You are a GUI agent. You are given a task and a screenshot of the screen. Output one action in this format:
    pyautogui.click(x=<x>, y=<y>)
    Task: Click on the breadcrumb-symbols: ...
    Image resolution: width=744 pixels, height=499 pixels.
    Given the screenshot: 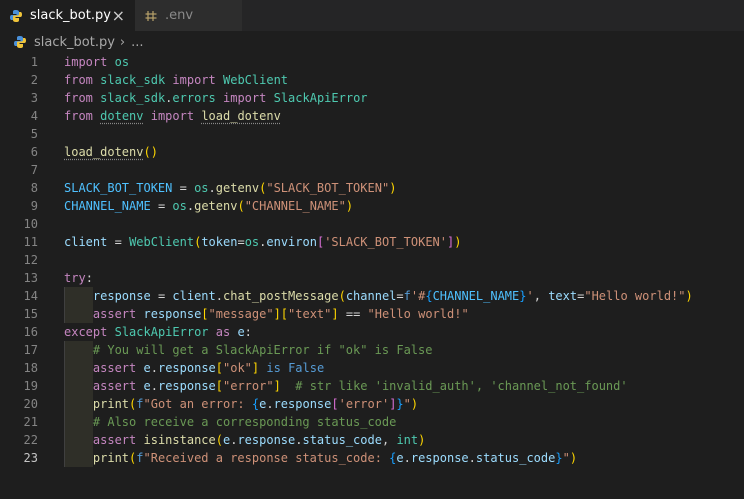 What is the action you would take?
    pyautogui.click(x=137, y=42)
    